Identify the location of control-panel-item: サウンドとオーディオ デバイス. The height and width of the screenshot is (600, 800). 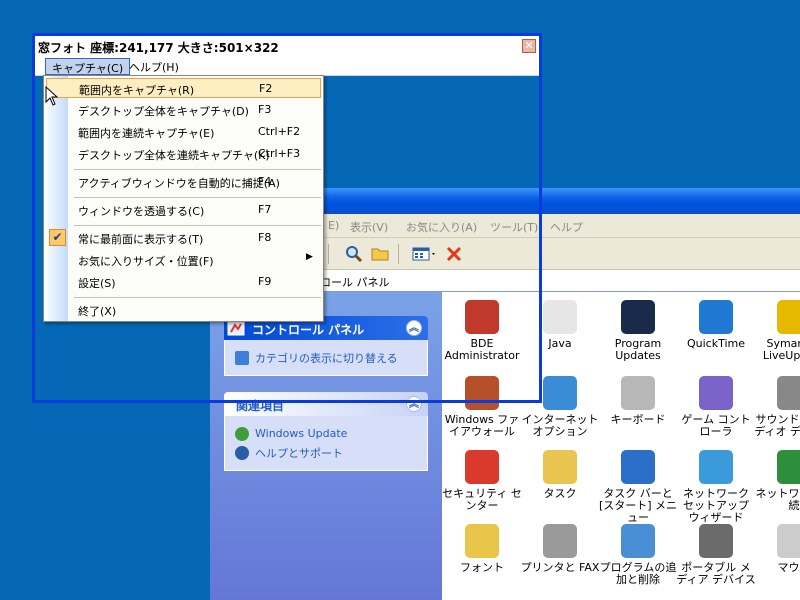
(777, 407).